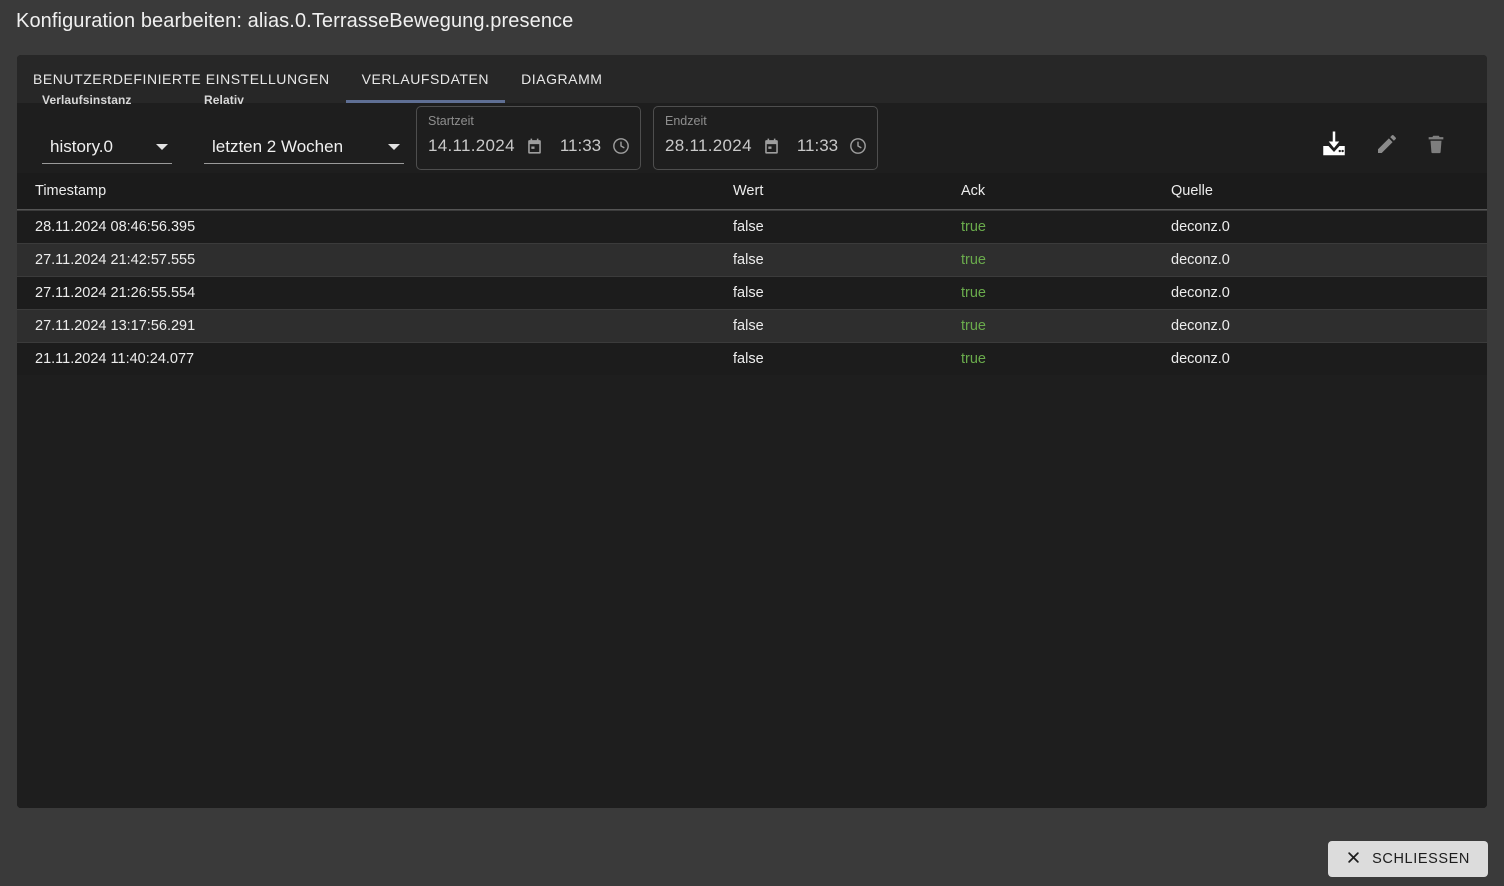 Image resolution: width=1504 pixels, height=886 pixels. What do you see at coordinates (1353, 859) in the screenshot?
I see `close-icon` at bounding box center [1353, 859].